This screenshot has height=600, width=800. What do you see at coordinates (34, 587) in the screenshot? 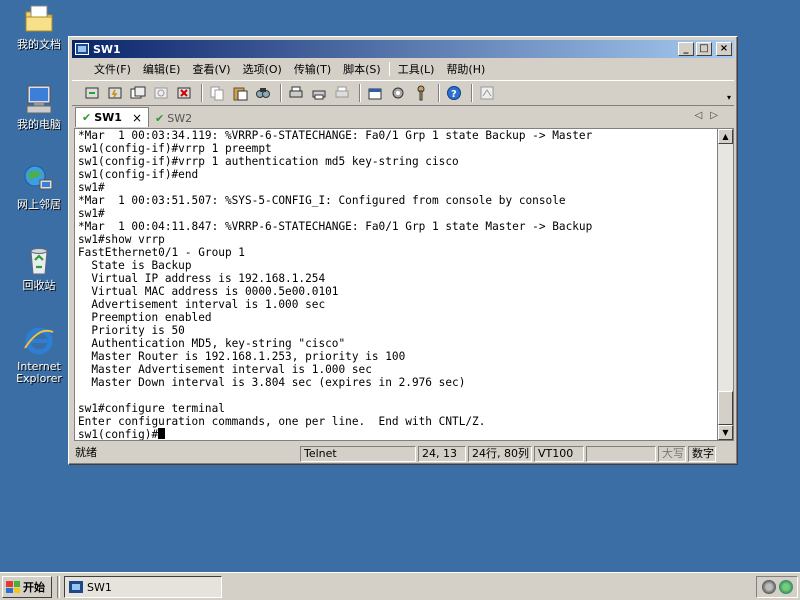
I see `start-label: 开始` at bounding box center [34, 587].